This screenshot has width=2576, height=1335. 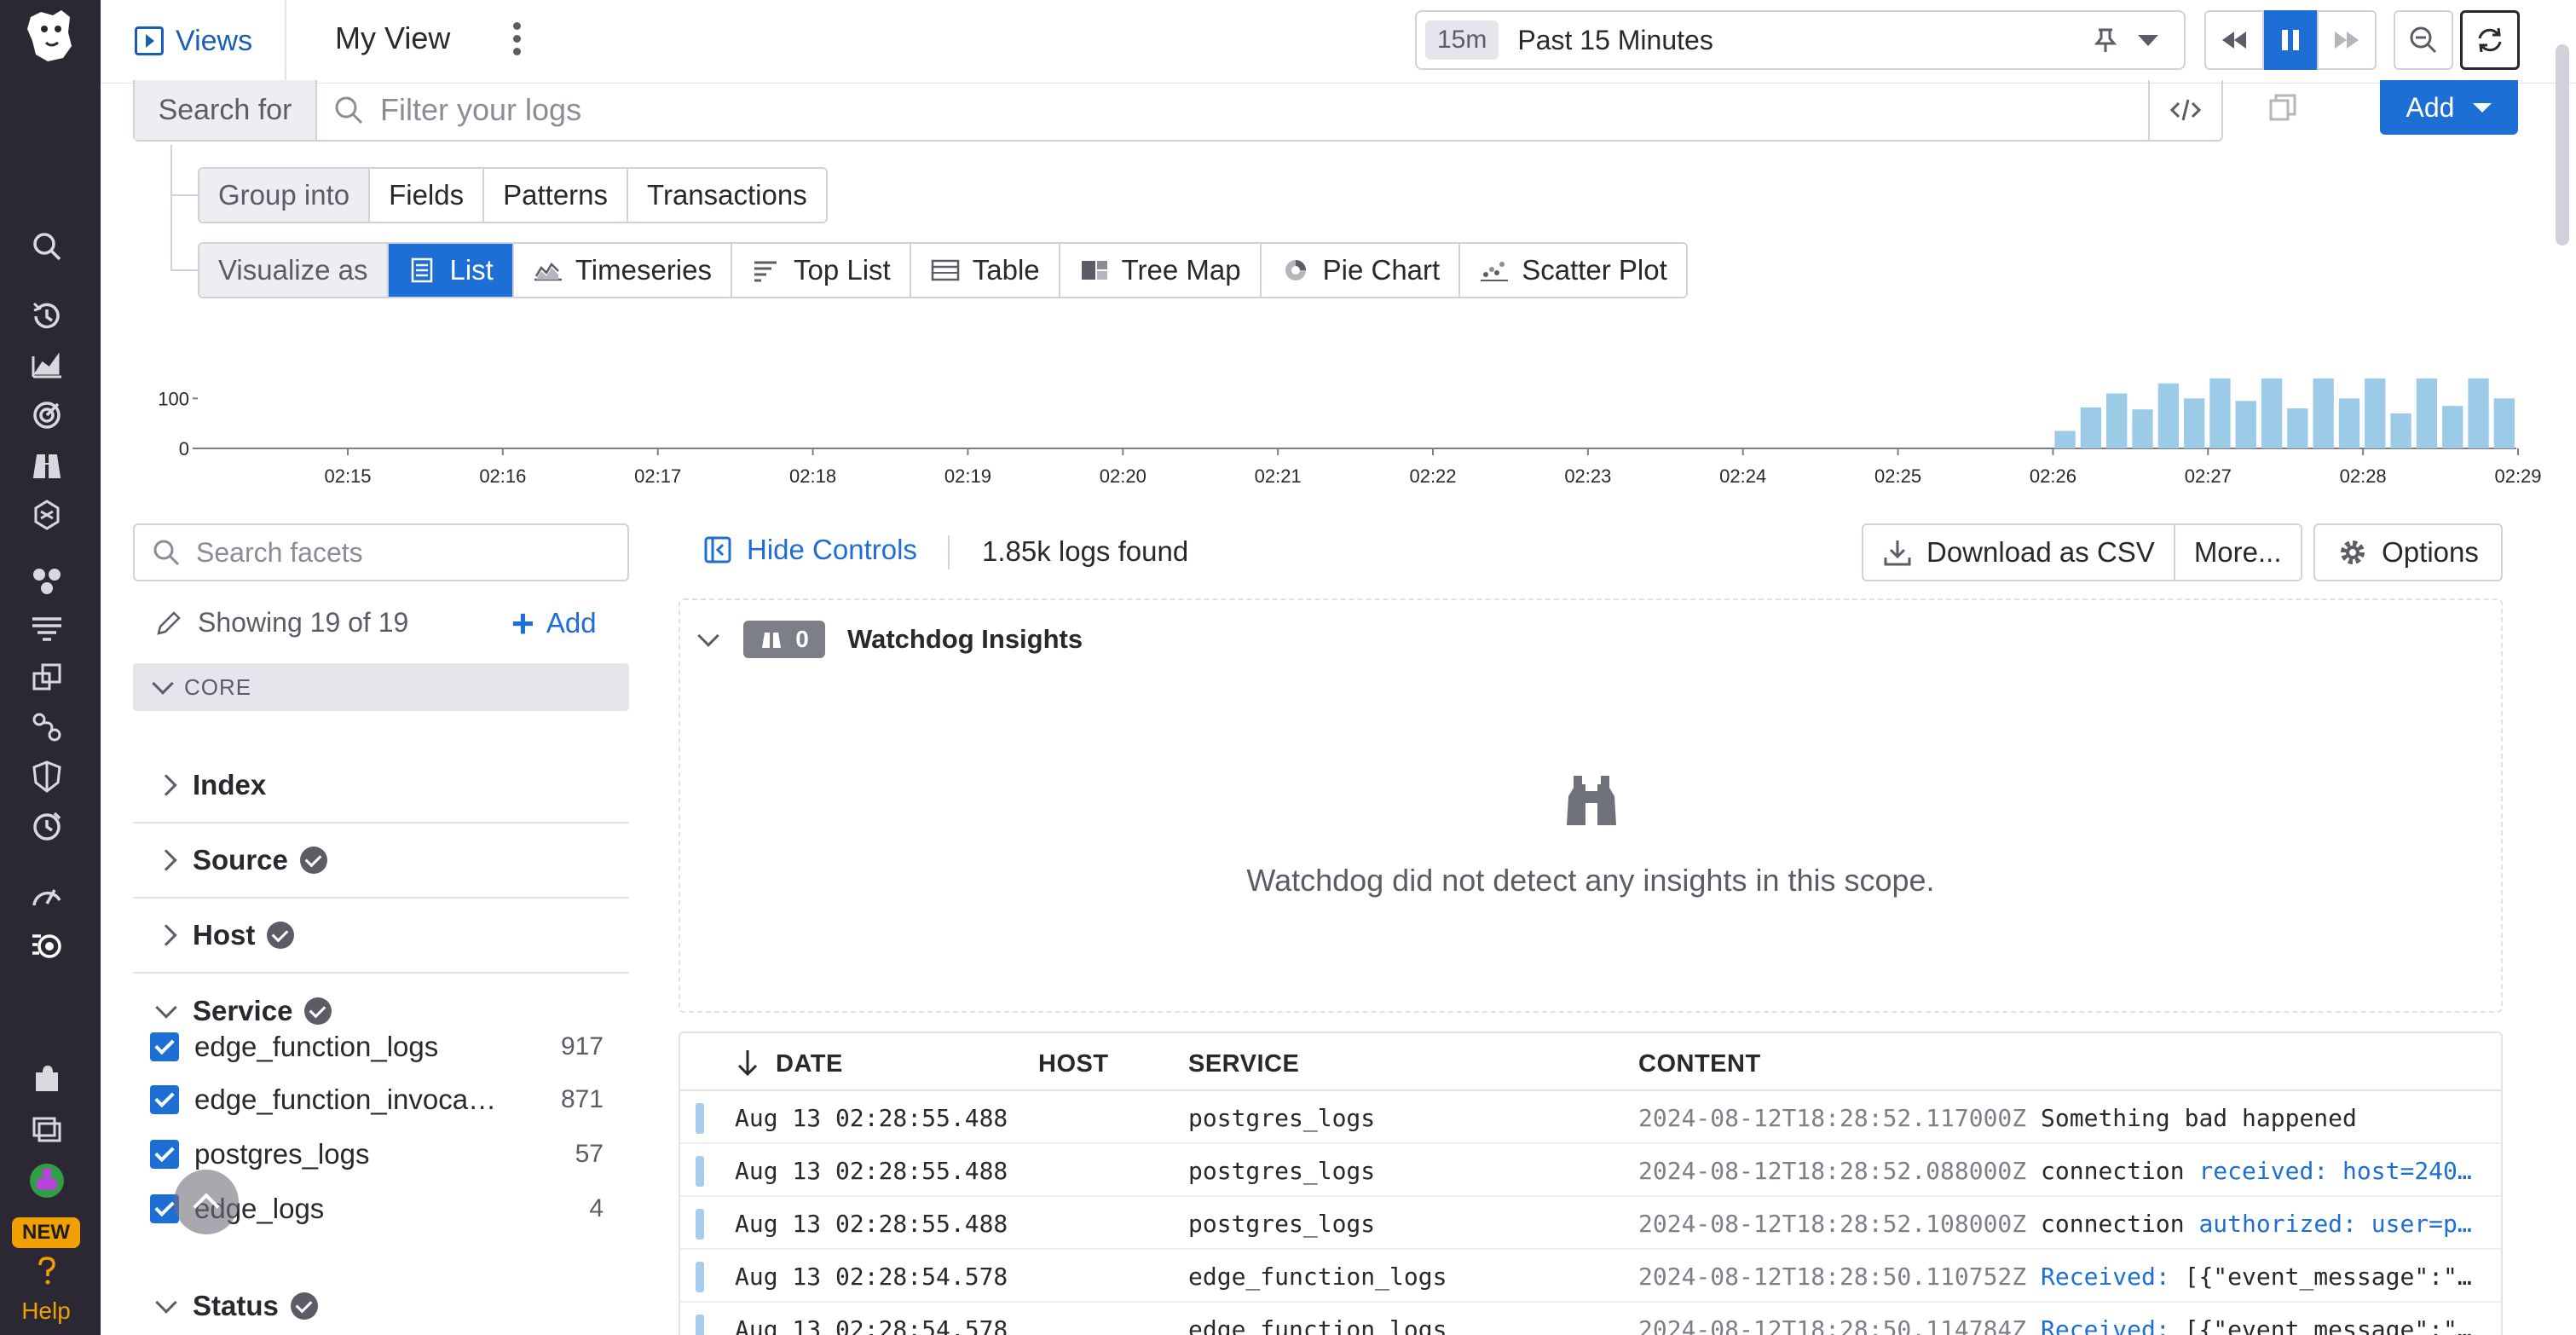 What do you see at coordinates (427, 195) in the screenshot?
I see `group-fields-option: Fields` at bounding box center [427, 195].